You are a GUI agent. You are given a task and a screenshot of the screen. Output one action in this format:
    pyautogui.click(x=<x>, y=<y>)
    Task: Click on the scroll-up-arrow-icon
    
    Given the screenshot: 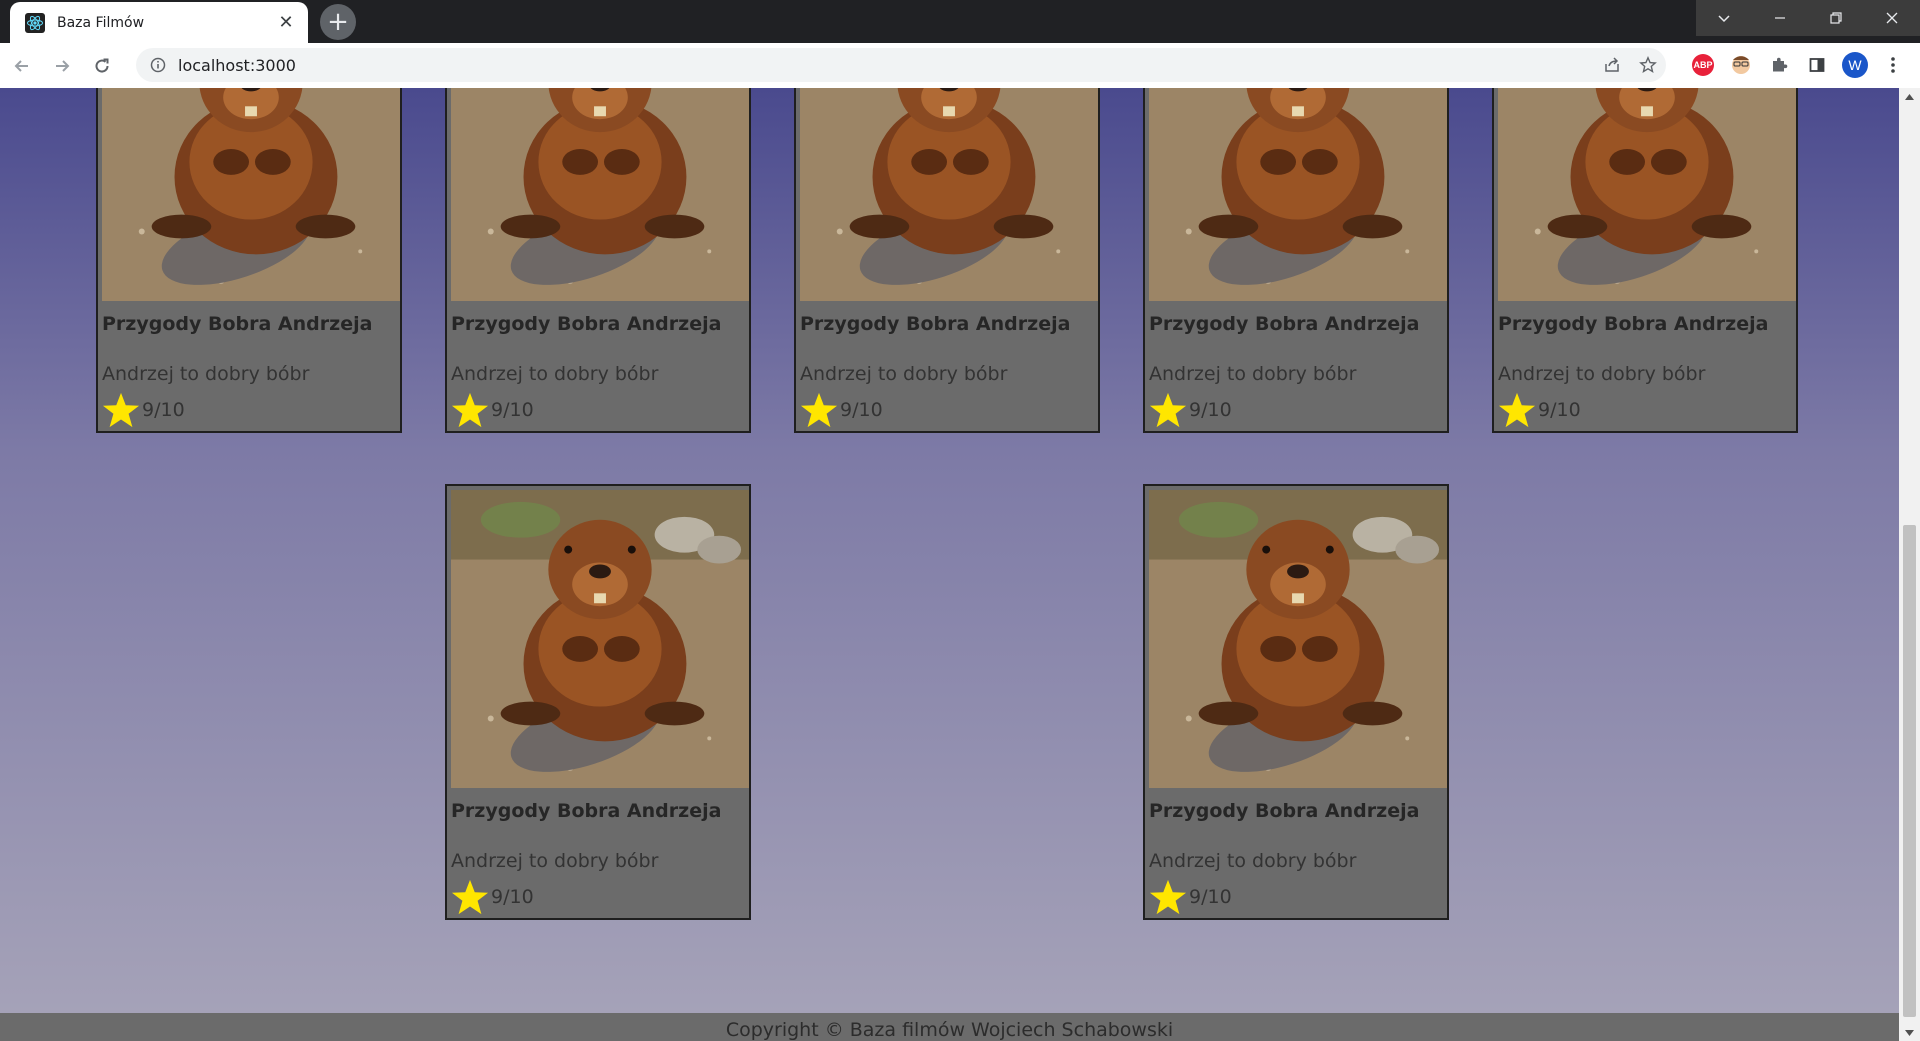 What is the action you would take?
    pyautogui.click(x=1909, y=96)
    